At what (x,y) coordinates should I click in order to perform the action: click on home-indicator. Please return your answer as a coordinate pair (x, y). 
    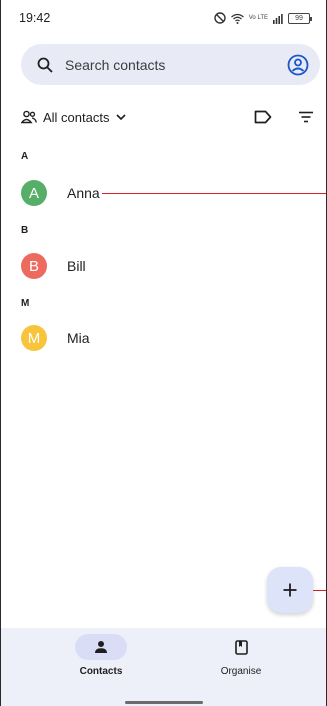
    Looking at the image, I should click on (164, 702).